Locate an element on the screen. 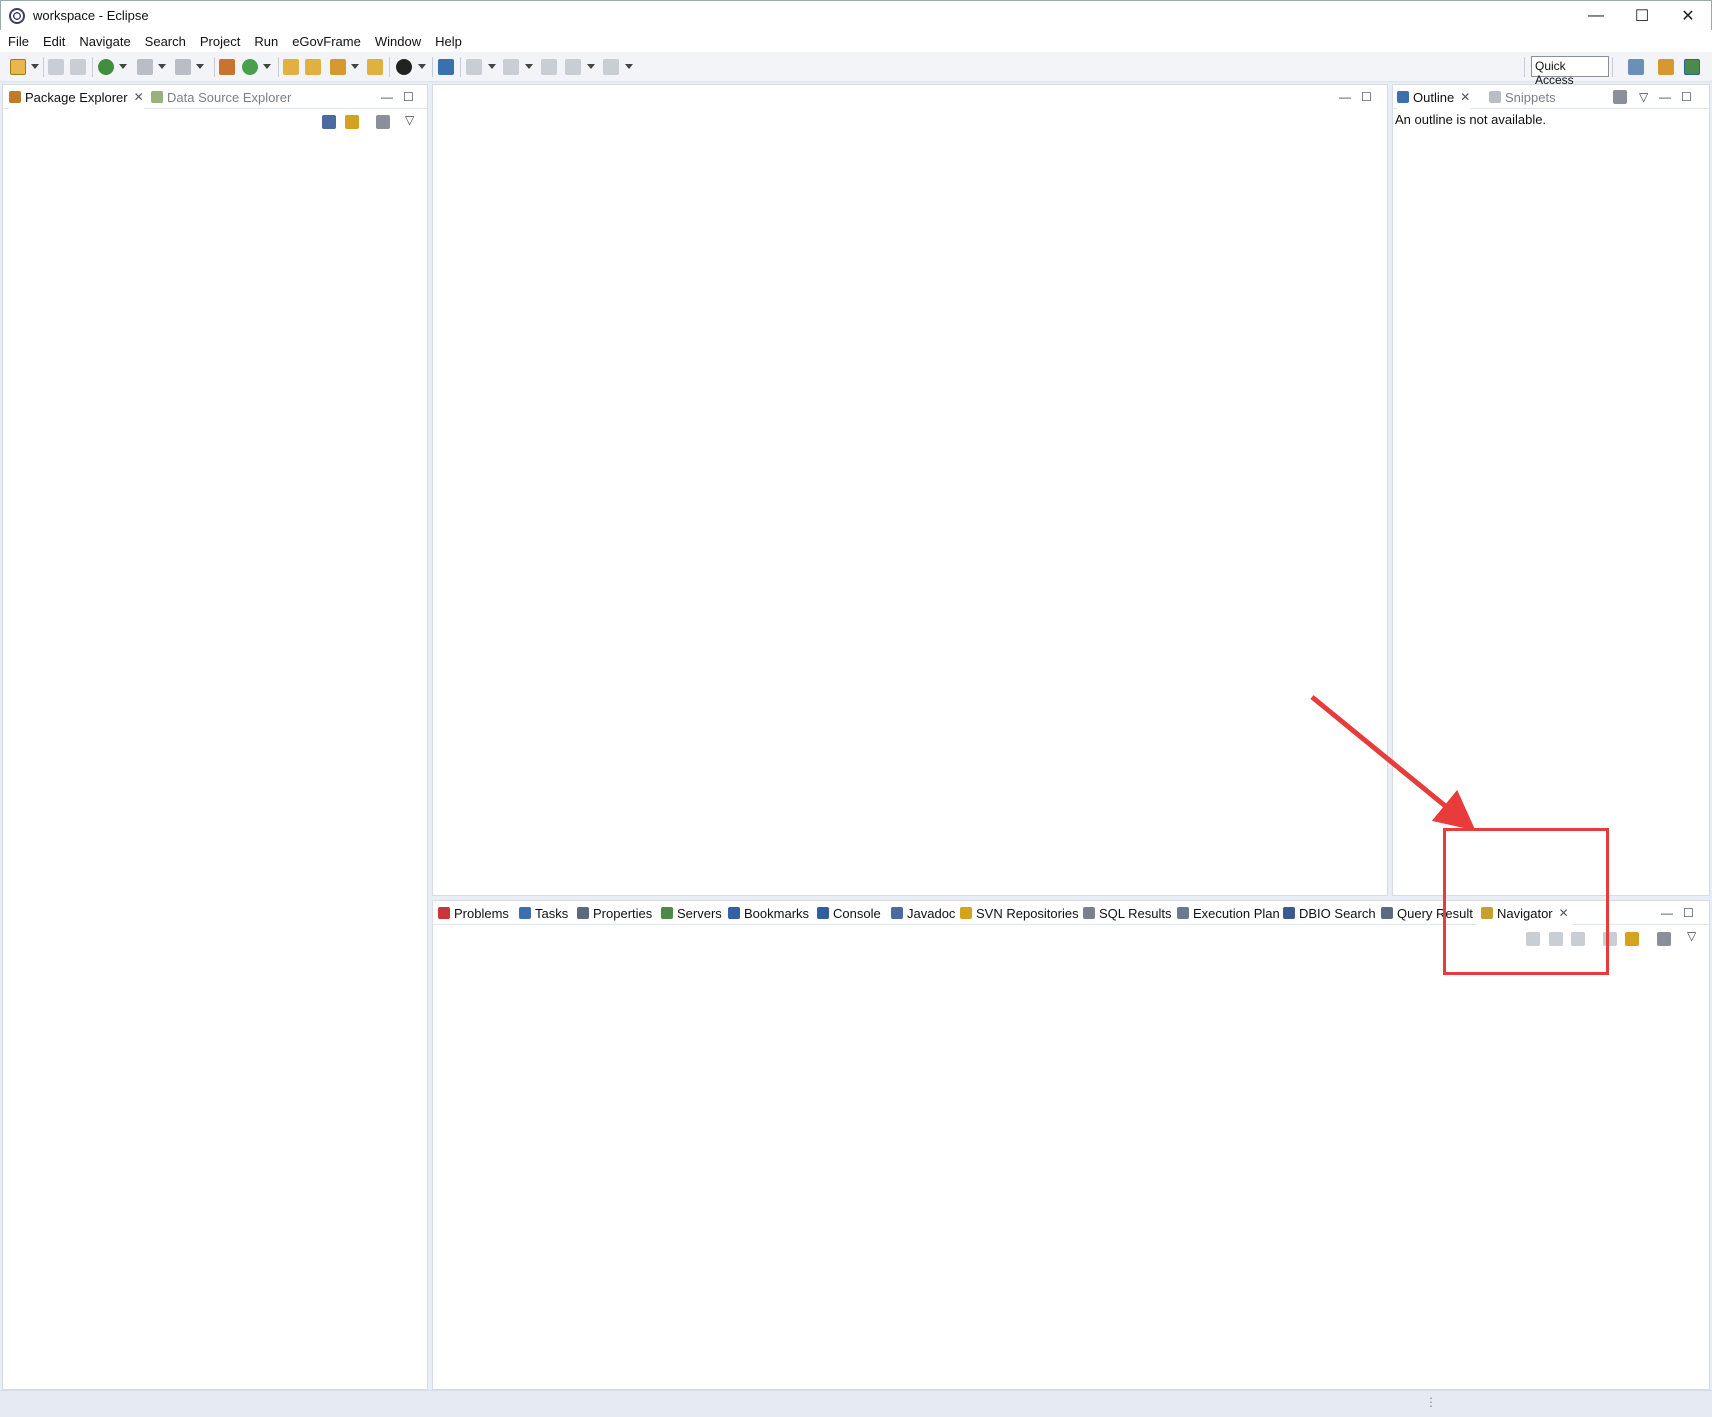 This screenshot has height=1417, width=1712. editor-minimize-icon: — is located at coordinates (1345, 97).